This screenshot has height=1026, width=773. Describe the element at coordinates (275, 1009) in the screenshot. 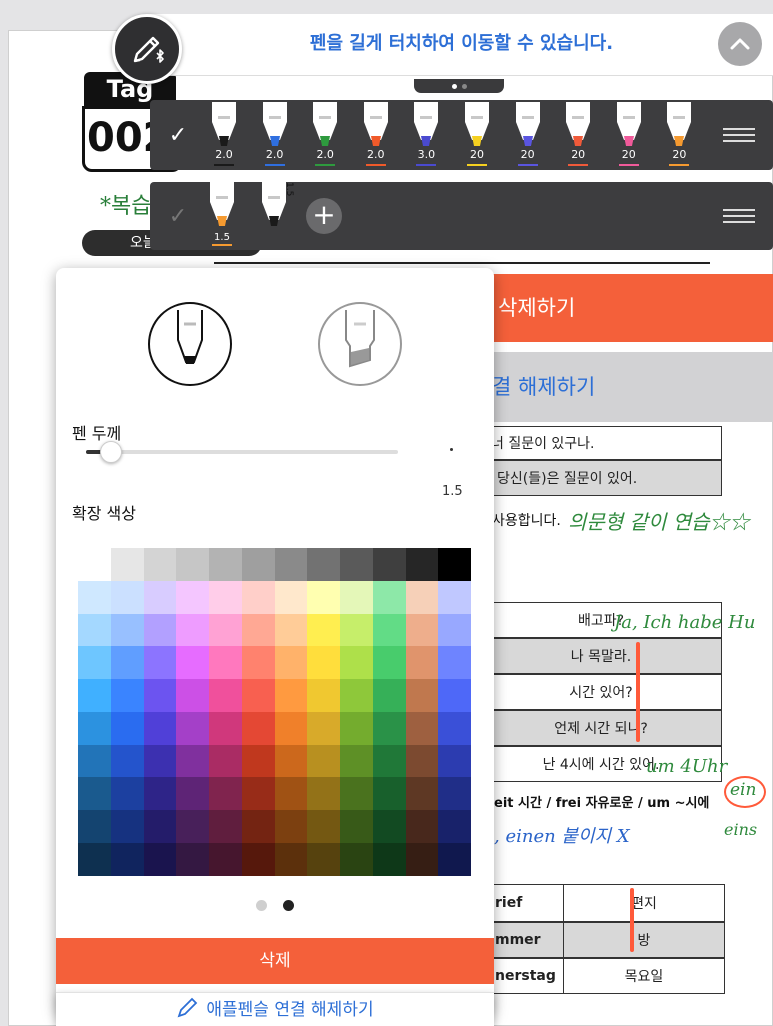

I see `disconnect-apple-pencil-button: 애플펜슬 연결 해제하기` at that location.